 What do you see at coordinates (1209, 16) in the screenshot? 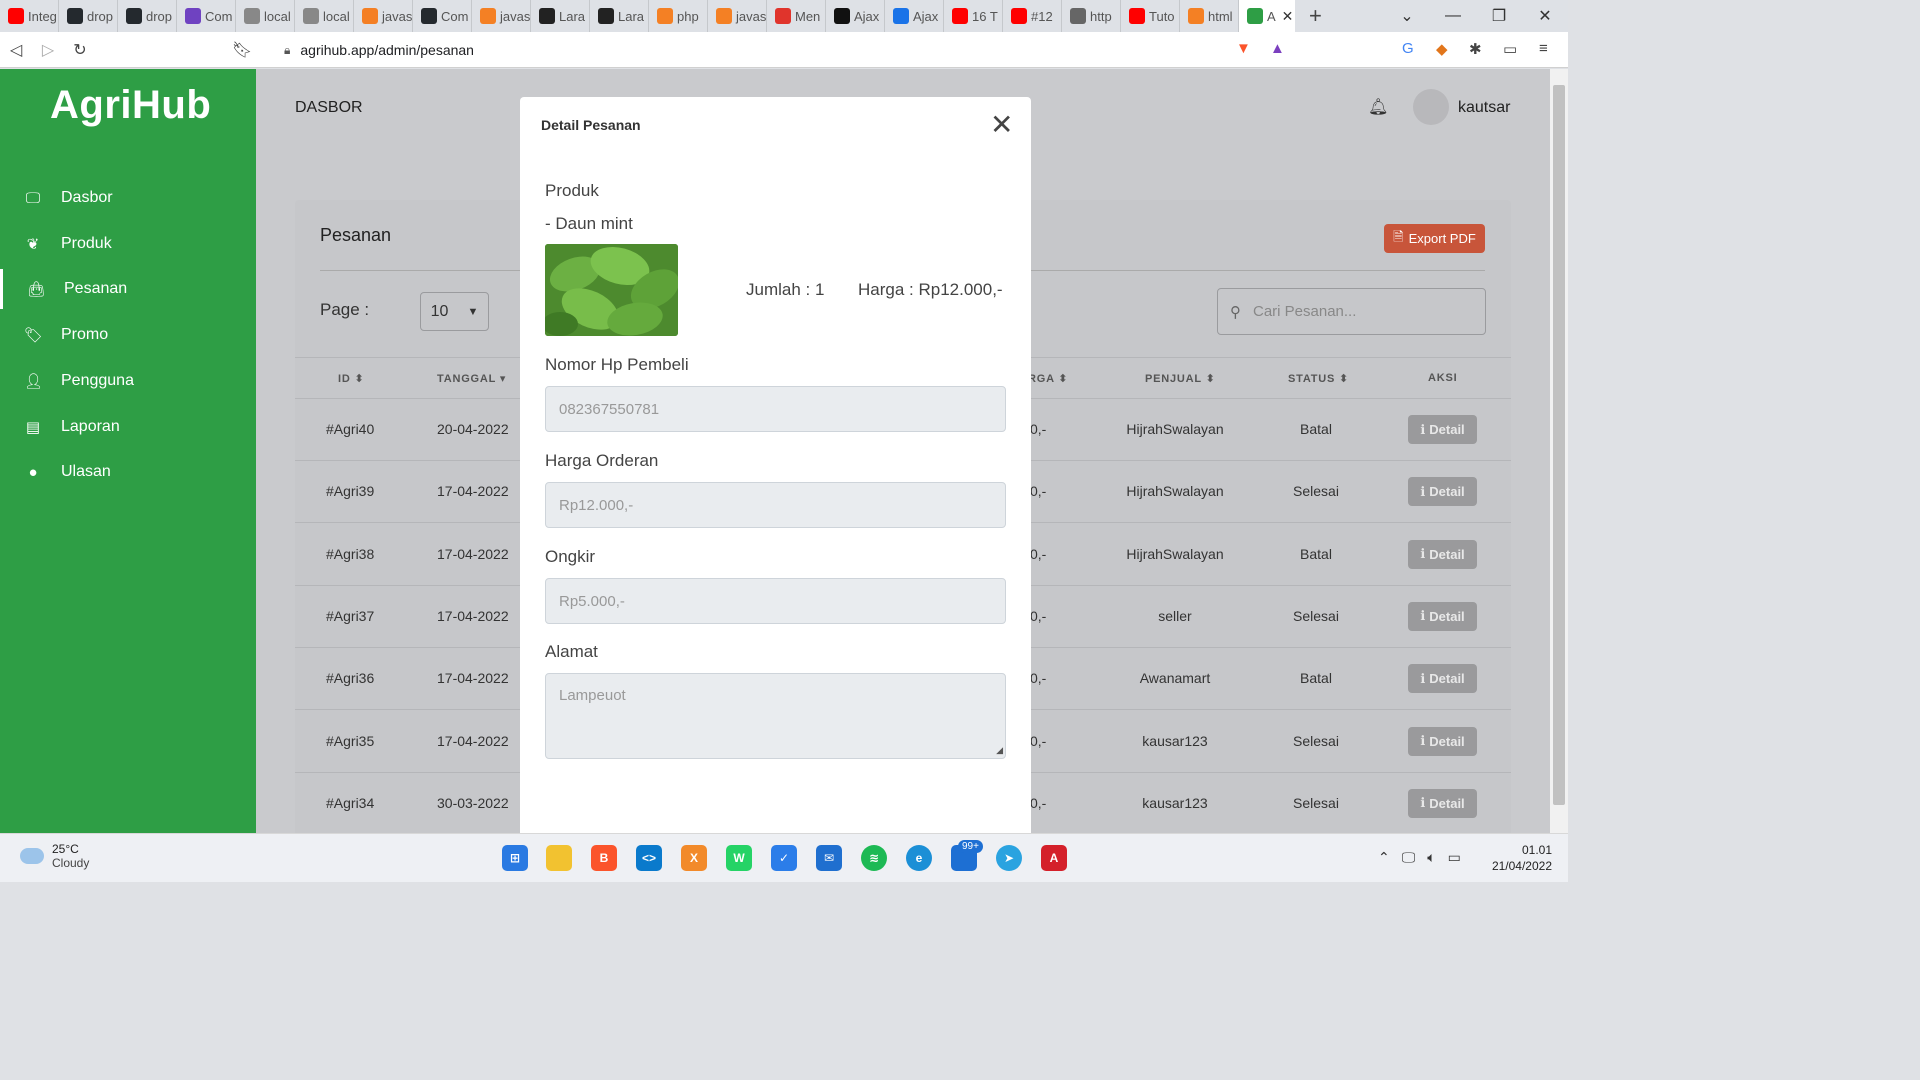
I see `browser-tab: html` at bounding box center [1209, 16].